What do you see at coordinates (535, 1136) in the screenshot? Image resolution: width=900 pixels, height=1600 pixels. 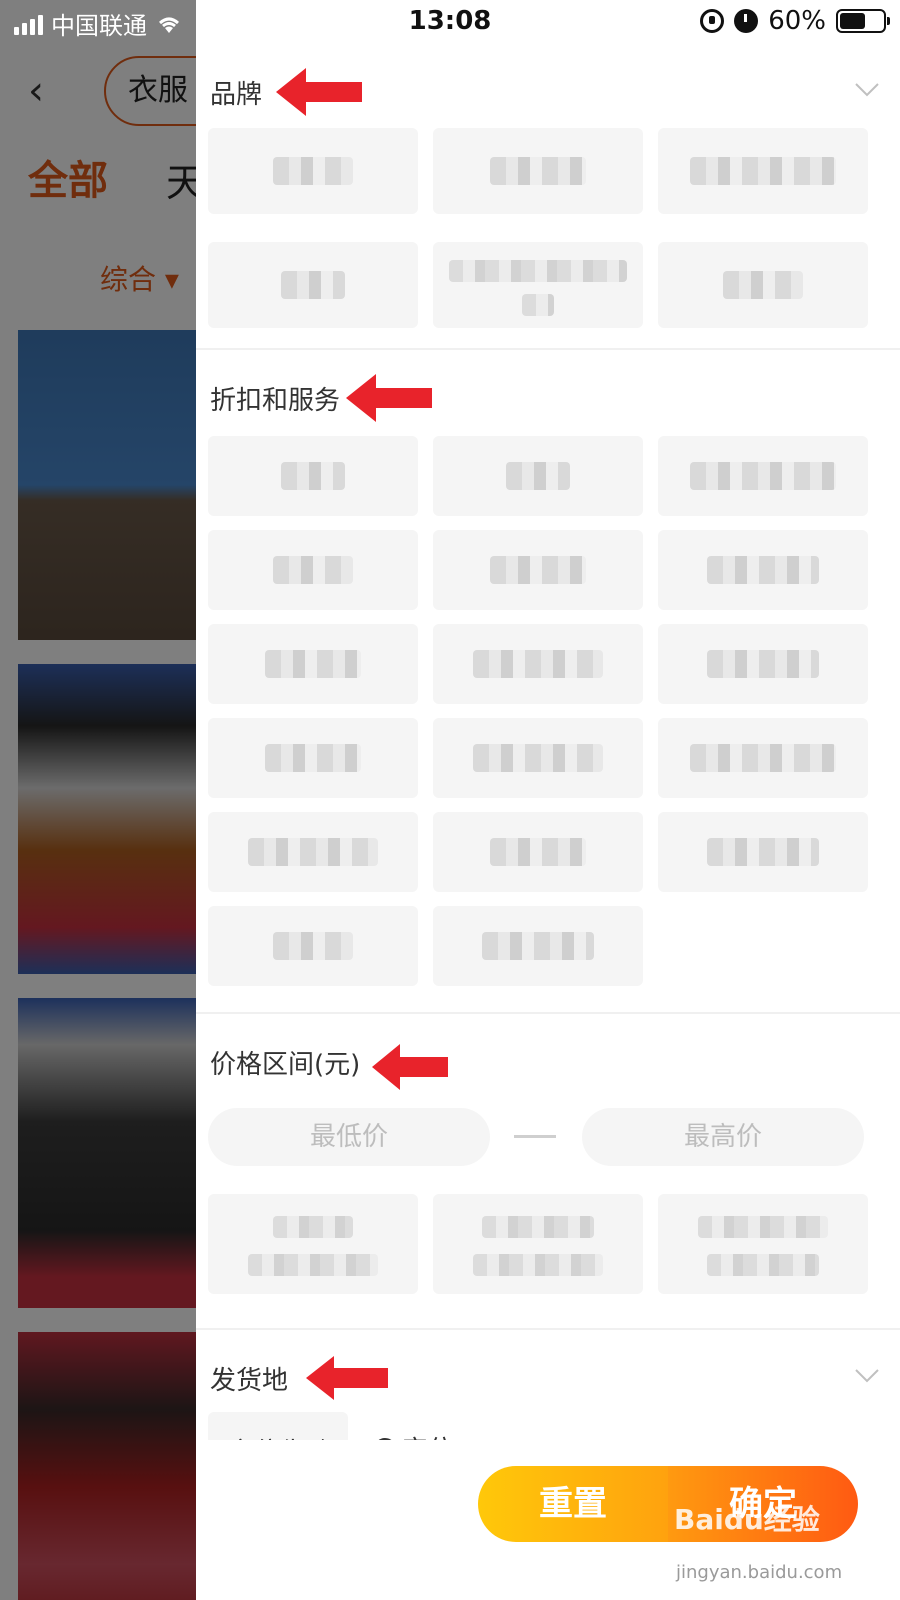 I see `range-dash` at bounding box center [535, 1136].